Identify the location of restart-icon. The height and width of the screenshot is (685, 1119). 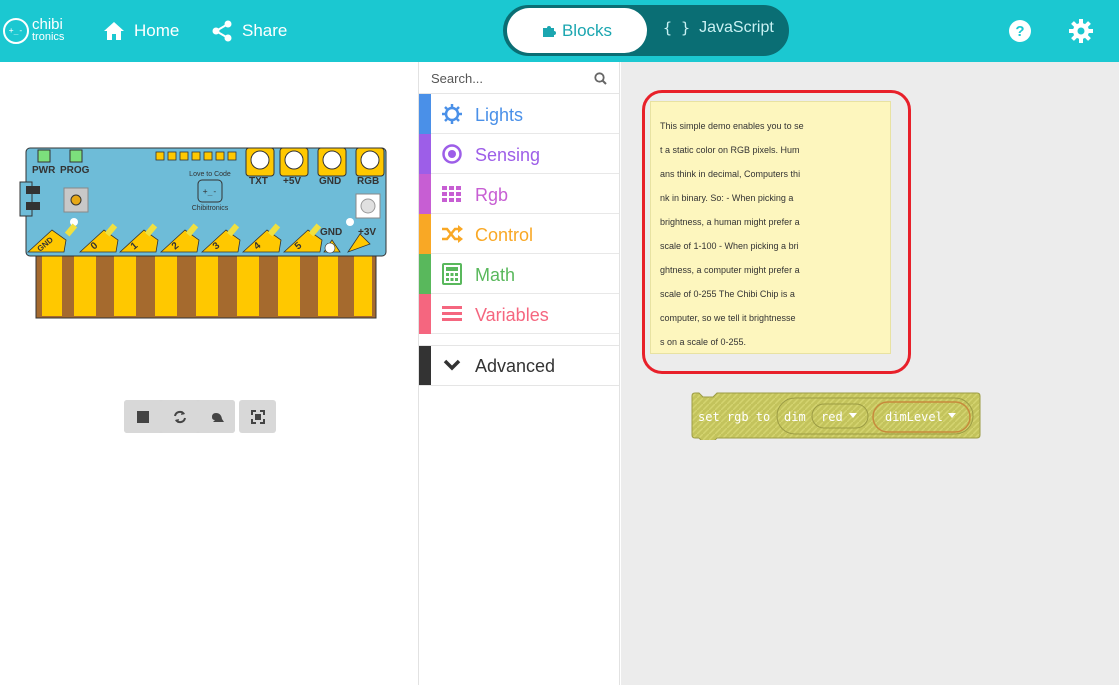
(179, 416).